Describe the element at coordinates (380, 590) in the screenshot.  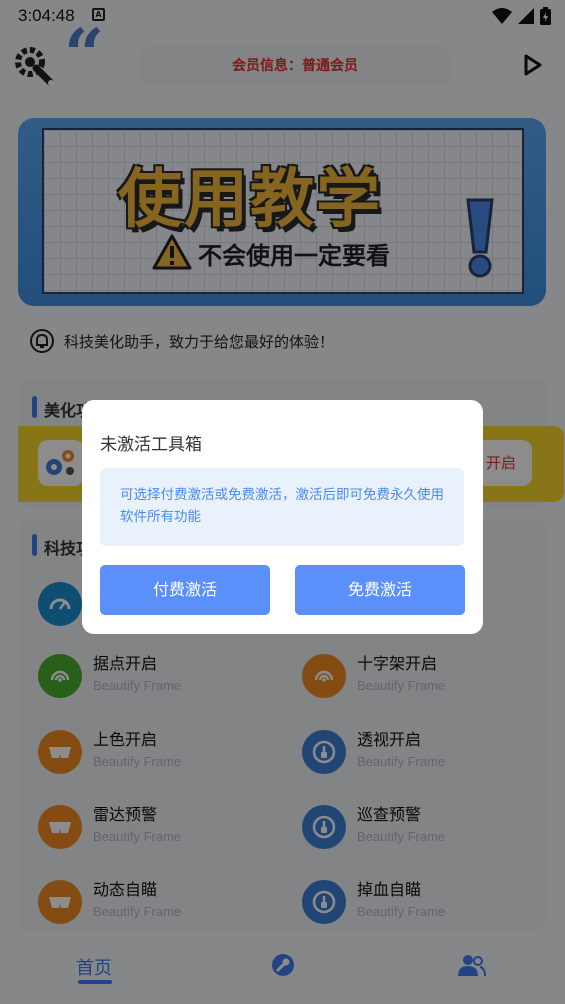
I see `free-activate-button: 免费激活` at that location.